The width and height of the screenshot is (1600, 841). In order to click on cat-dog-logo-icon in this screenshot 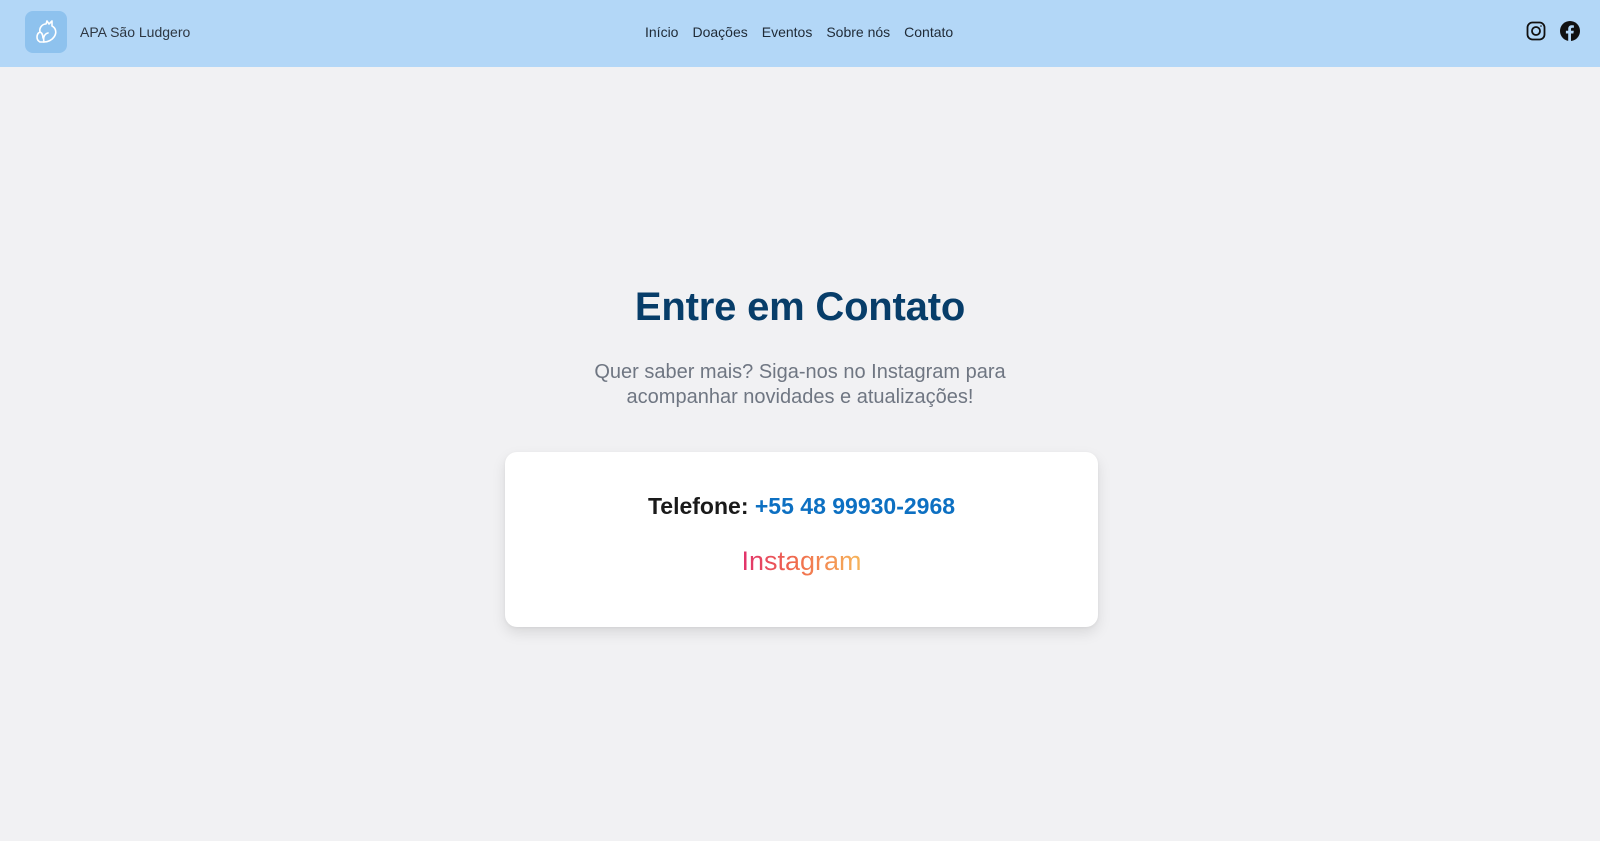, I will do `click(46, 32)`.